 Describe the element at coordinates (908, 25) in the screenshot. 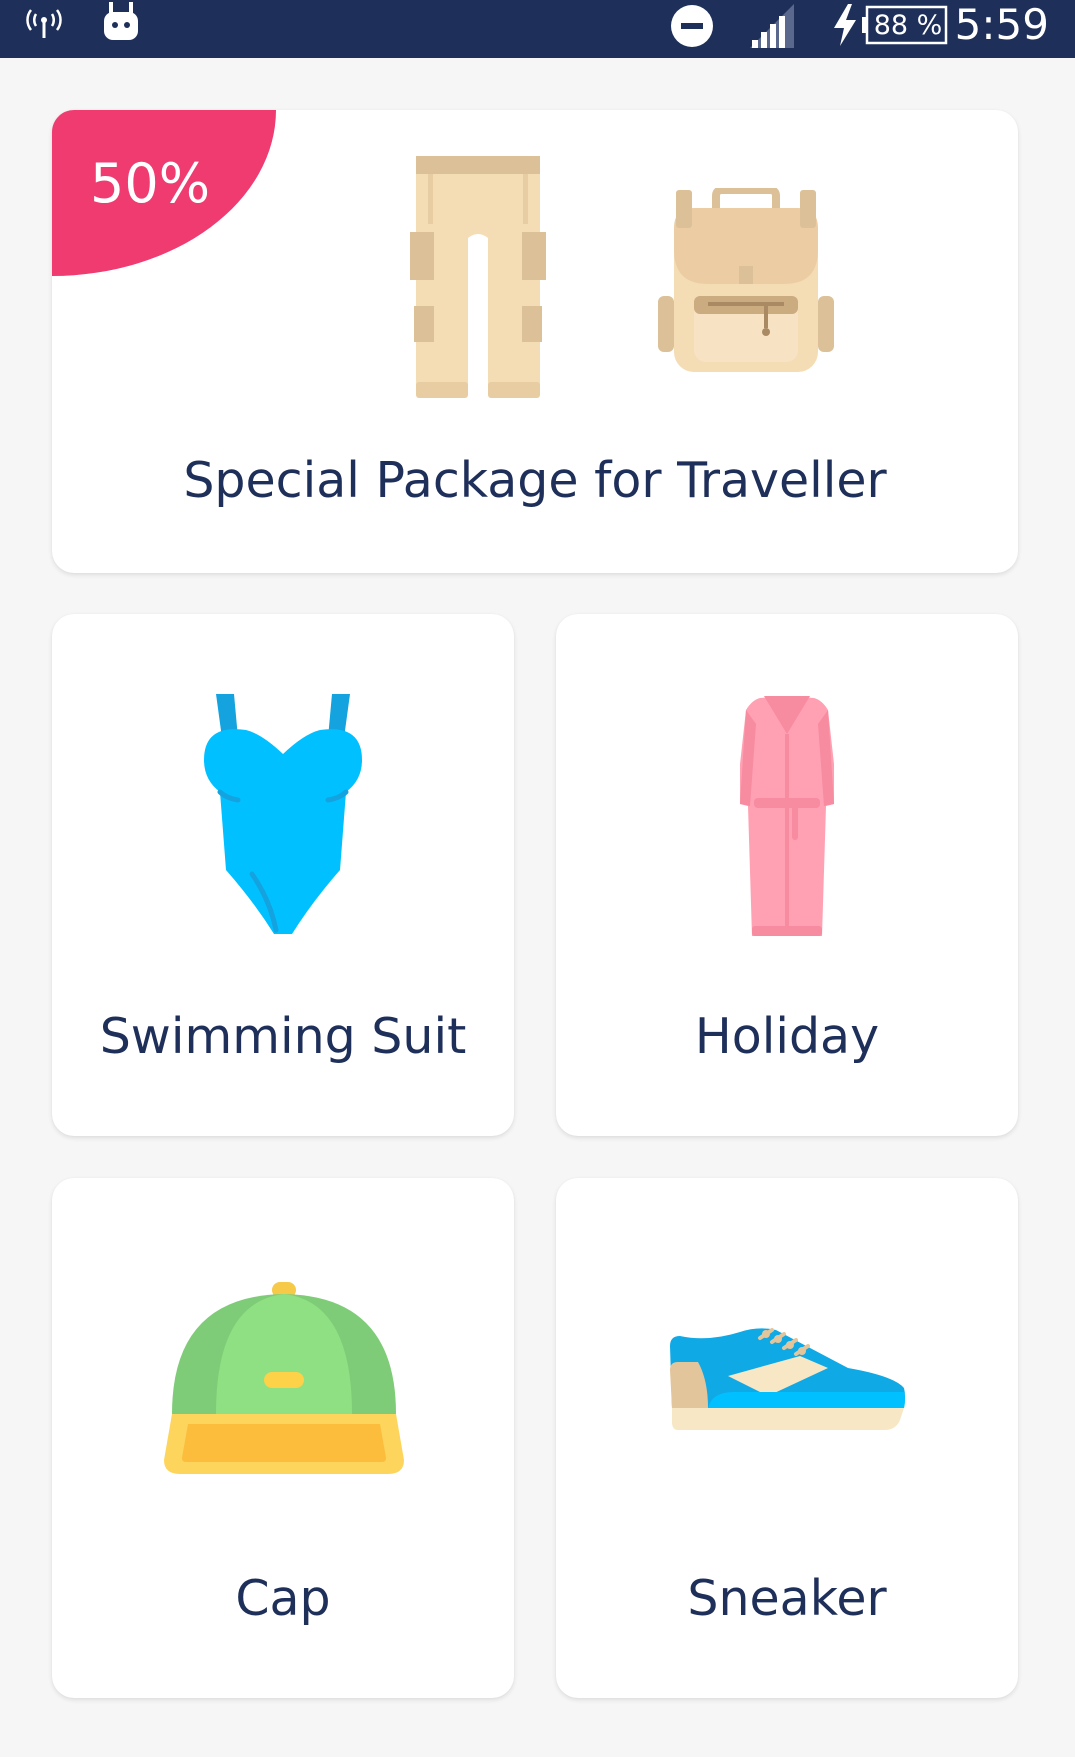

I see `battery-percentage: 88 %` at that location.